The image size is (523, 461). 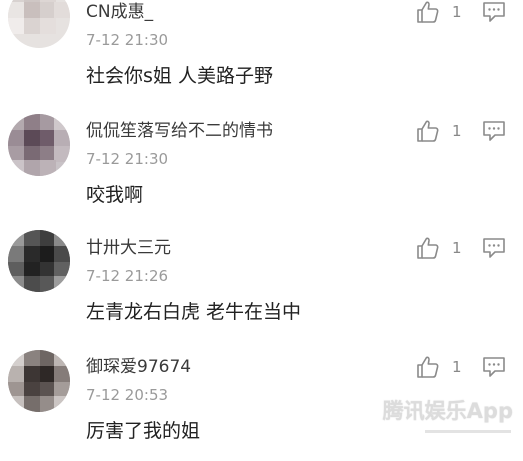 I want to click on comment-text: 厉害了我的姐, so click(x=143, y=431).